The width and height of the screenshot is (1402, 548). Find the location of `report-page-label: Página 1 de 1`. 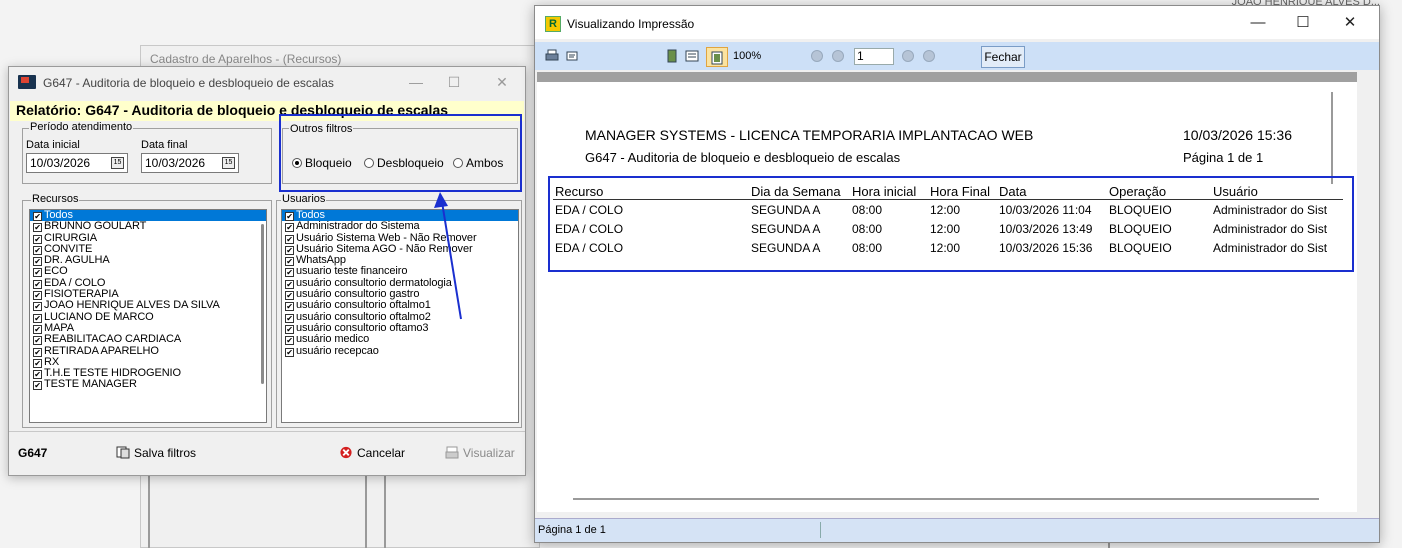

report-page-label: Página 1 de 1 is located at coordinates (1223, 157).